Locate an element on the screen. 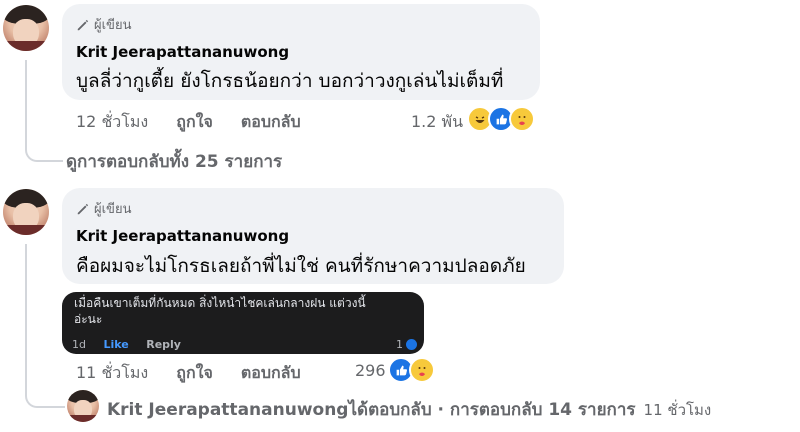  attached-text-line2: อ่ะนะ is located at coordinates (88, 319).